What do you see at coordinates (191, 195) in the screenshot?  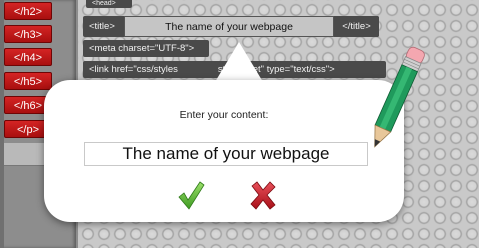 I see `confirm-check-icon` at bounding box center [191, 195].